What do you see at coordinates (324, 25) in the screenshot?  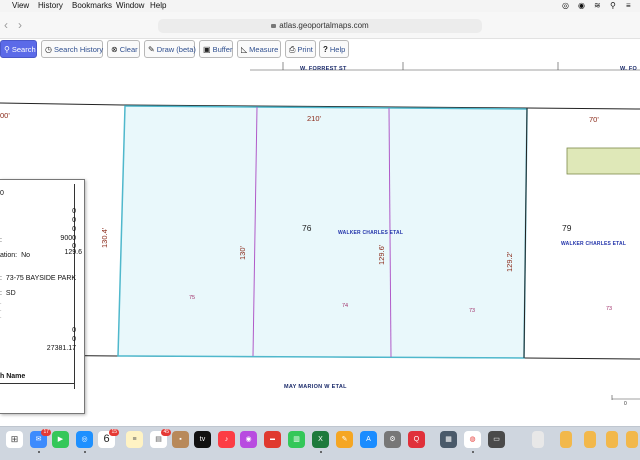 I see `url-text: atlas.geoportalmaps.com` at bounding box center [324, 25].